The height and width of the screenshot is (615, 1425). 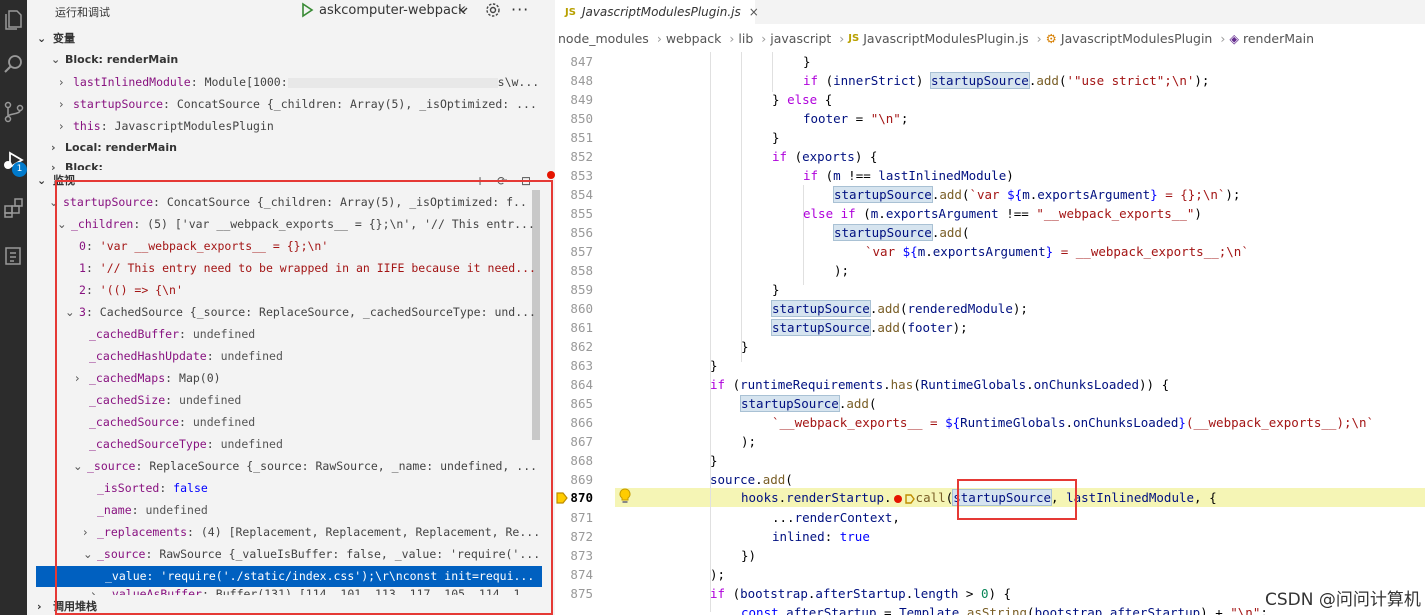 What do you see at coordinates (307, 10) in the screenshot?
I see `start-debugging-icon` at bounding box center [307, 10].